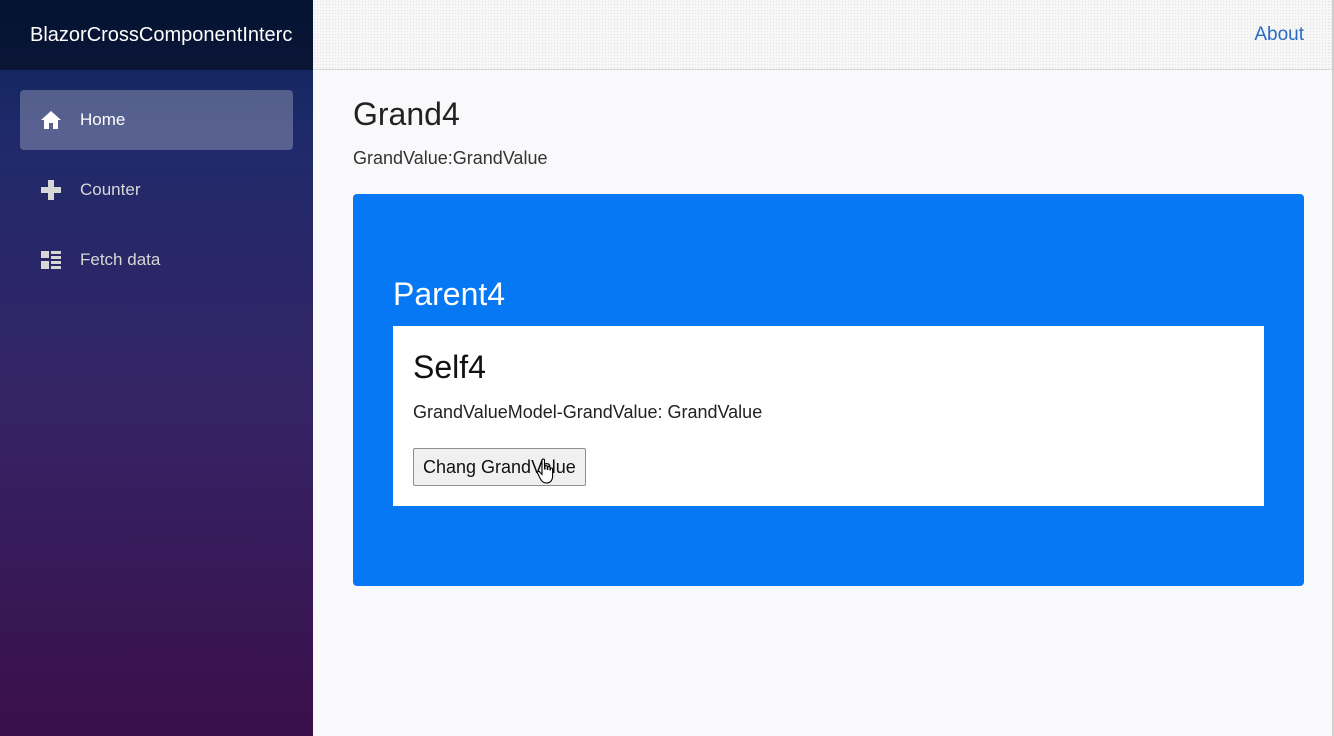  Describe the element at coordinates (823, 35) in the screenshot. I see `top-bar: About` at that location.